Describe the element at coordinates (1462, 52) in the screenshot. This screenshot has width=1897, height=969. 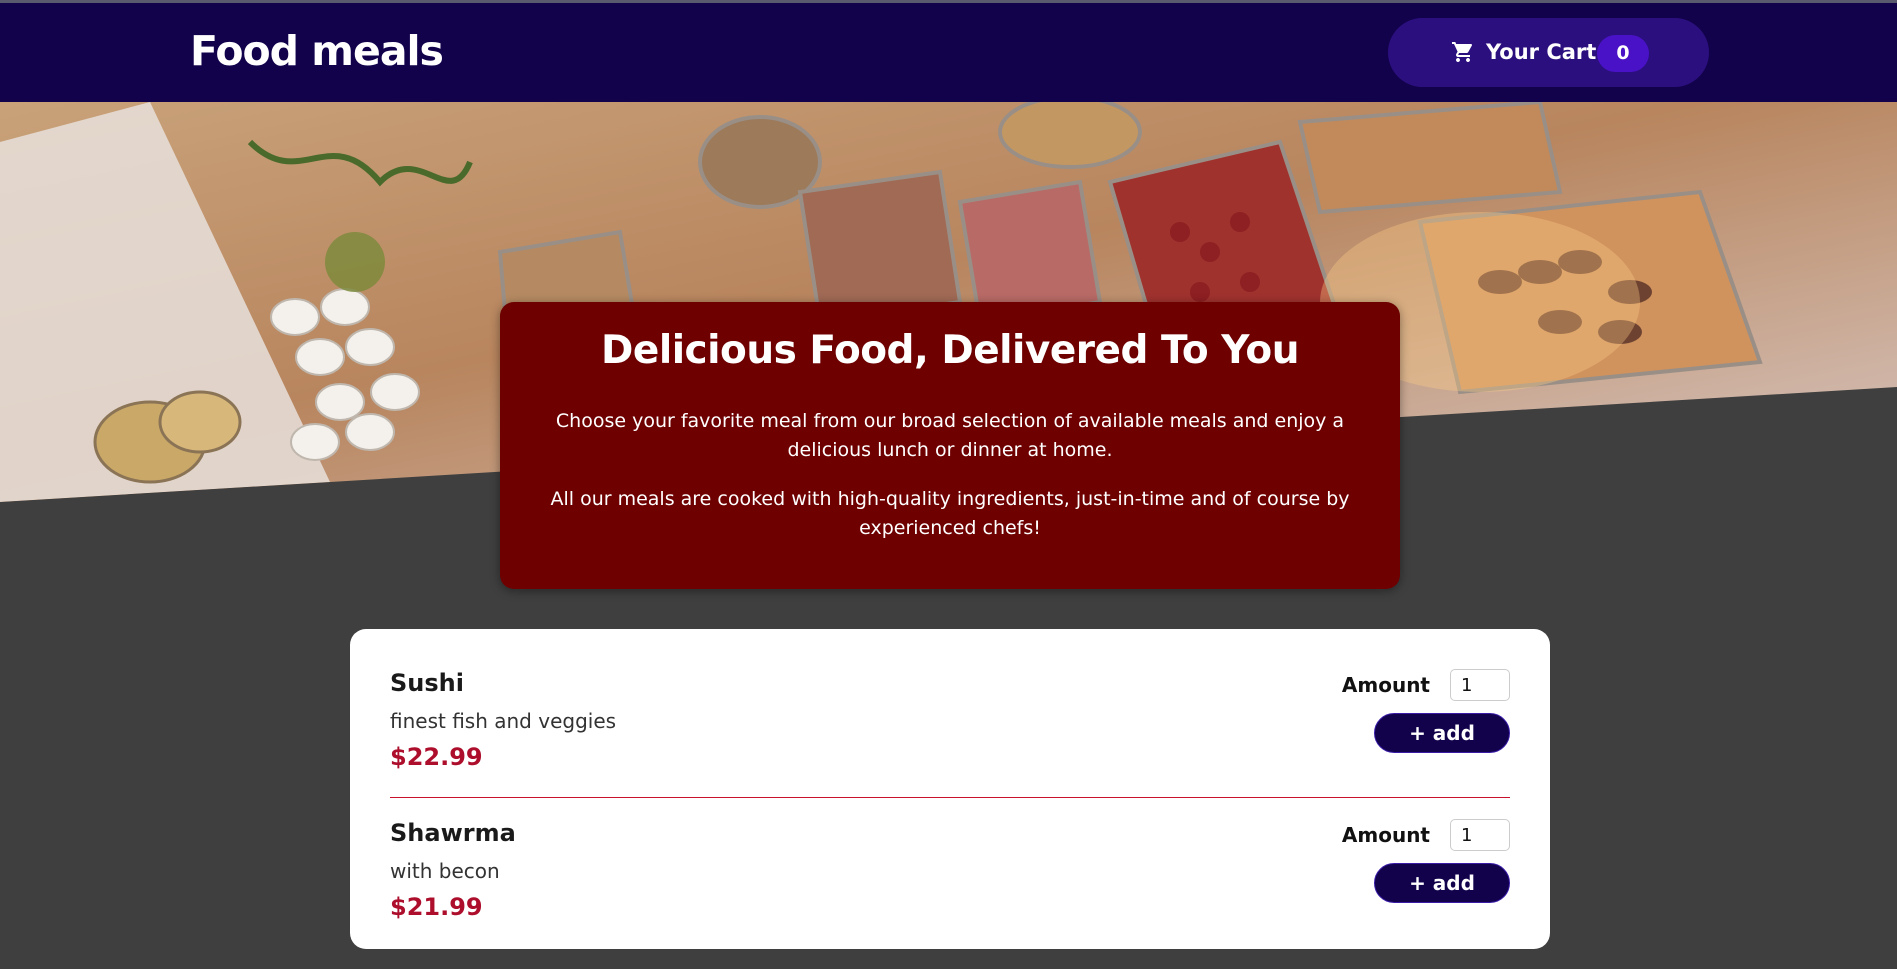
I see `shopping-cart-icon` at that location.